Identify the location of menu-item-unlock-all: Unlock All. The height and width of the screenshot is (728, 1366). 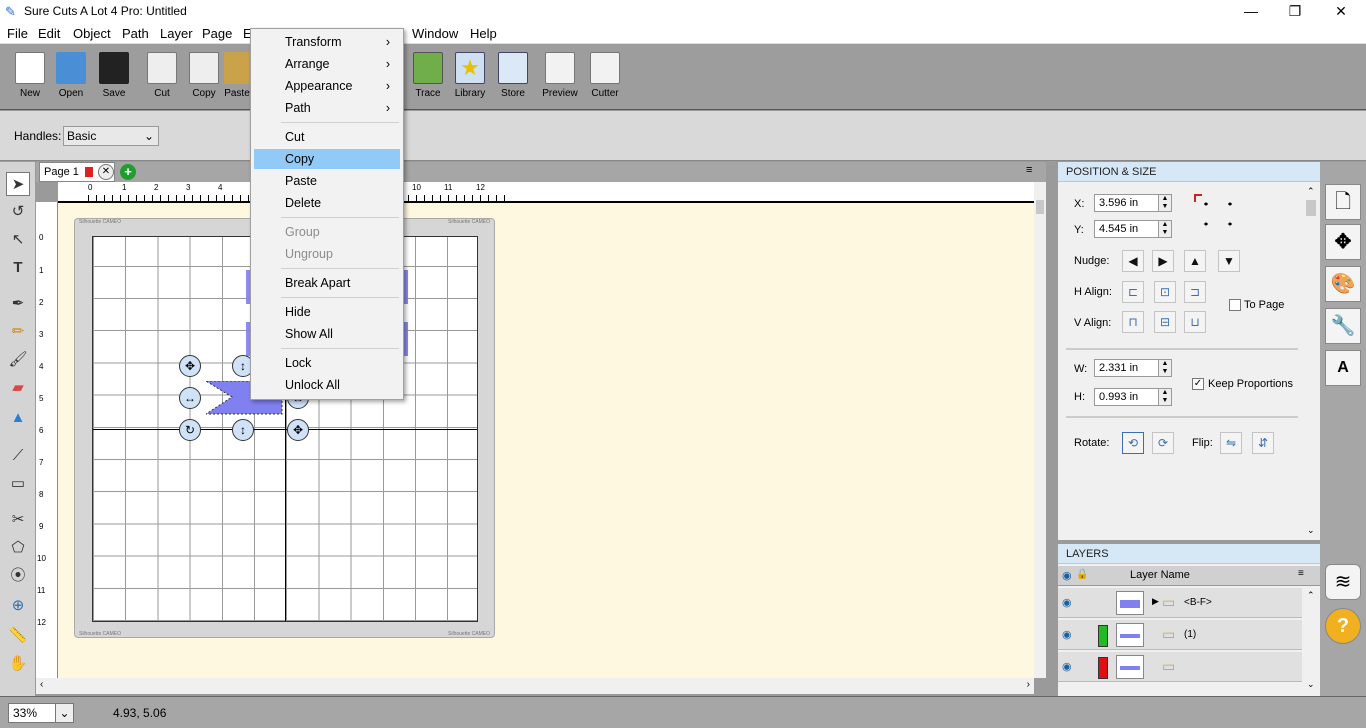
(327, 385).